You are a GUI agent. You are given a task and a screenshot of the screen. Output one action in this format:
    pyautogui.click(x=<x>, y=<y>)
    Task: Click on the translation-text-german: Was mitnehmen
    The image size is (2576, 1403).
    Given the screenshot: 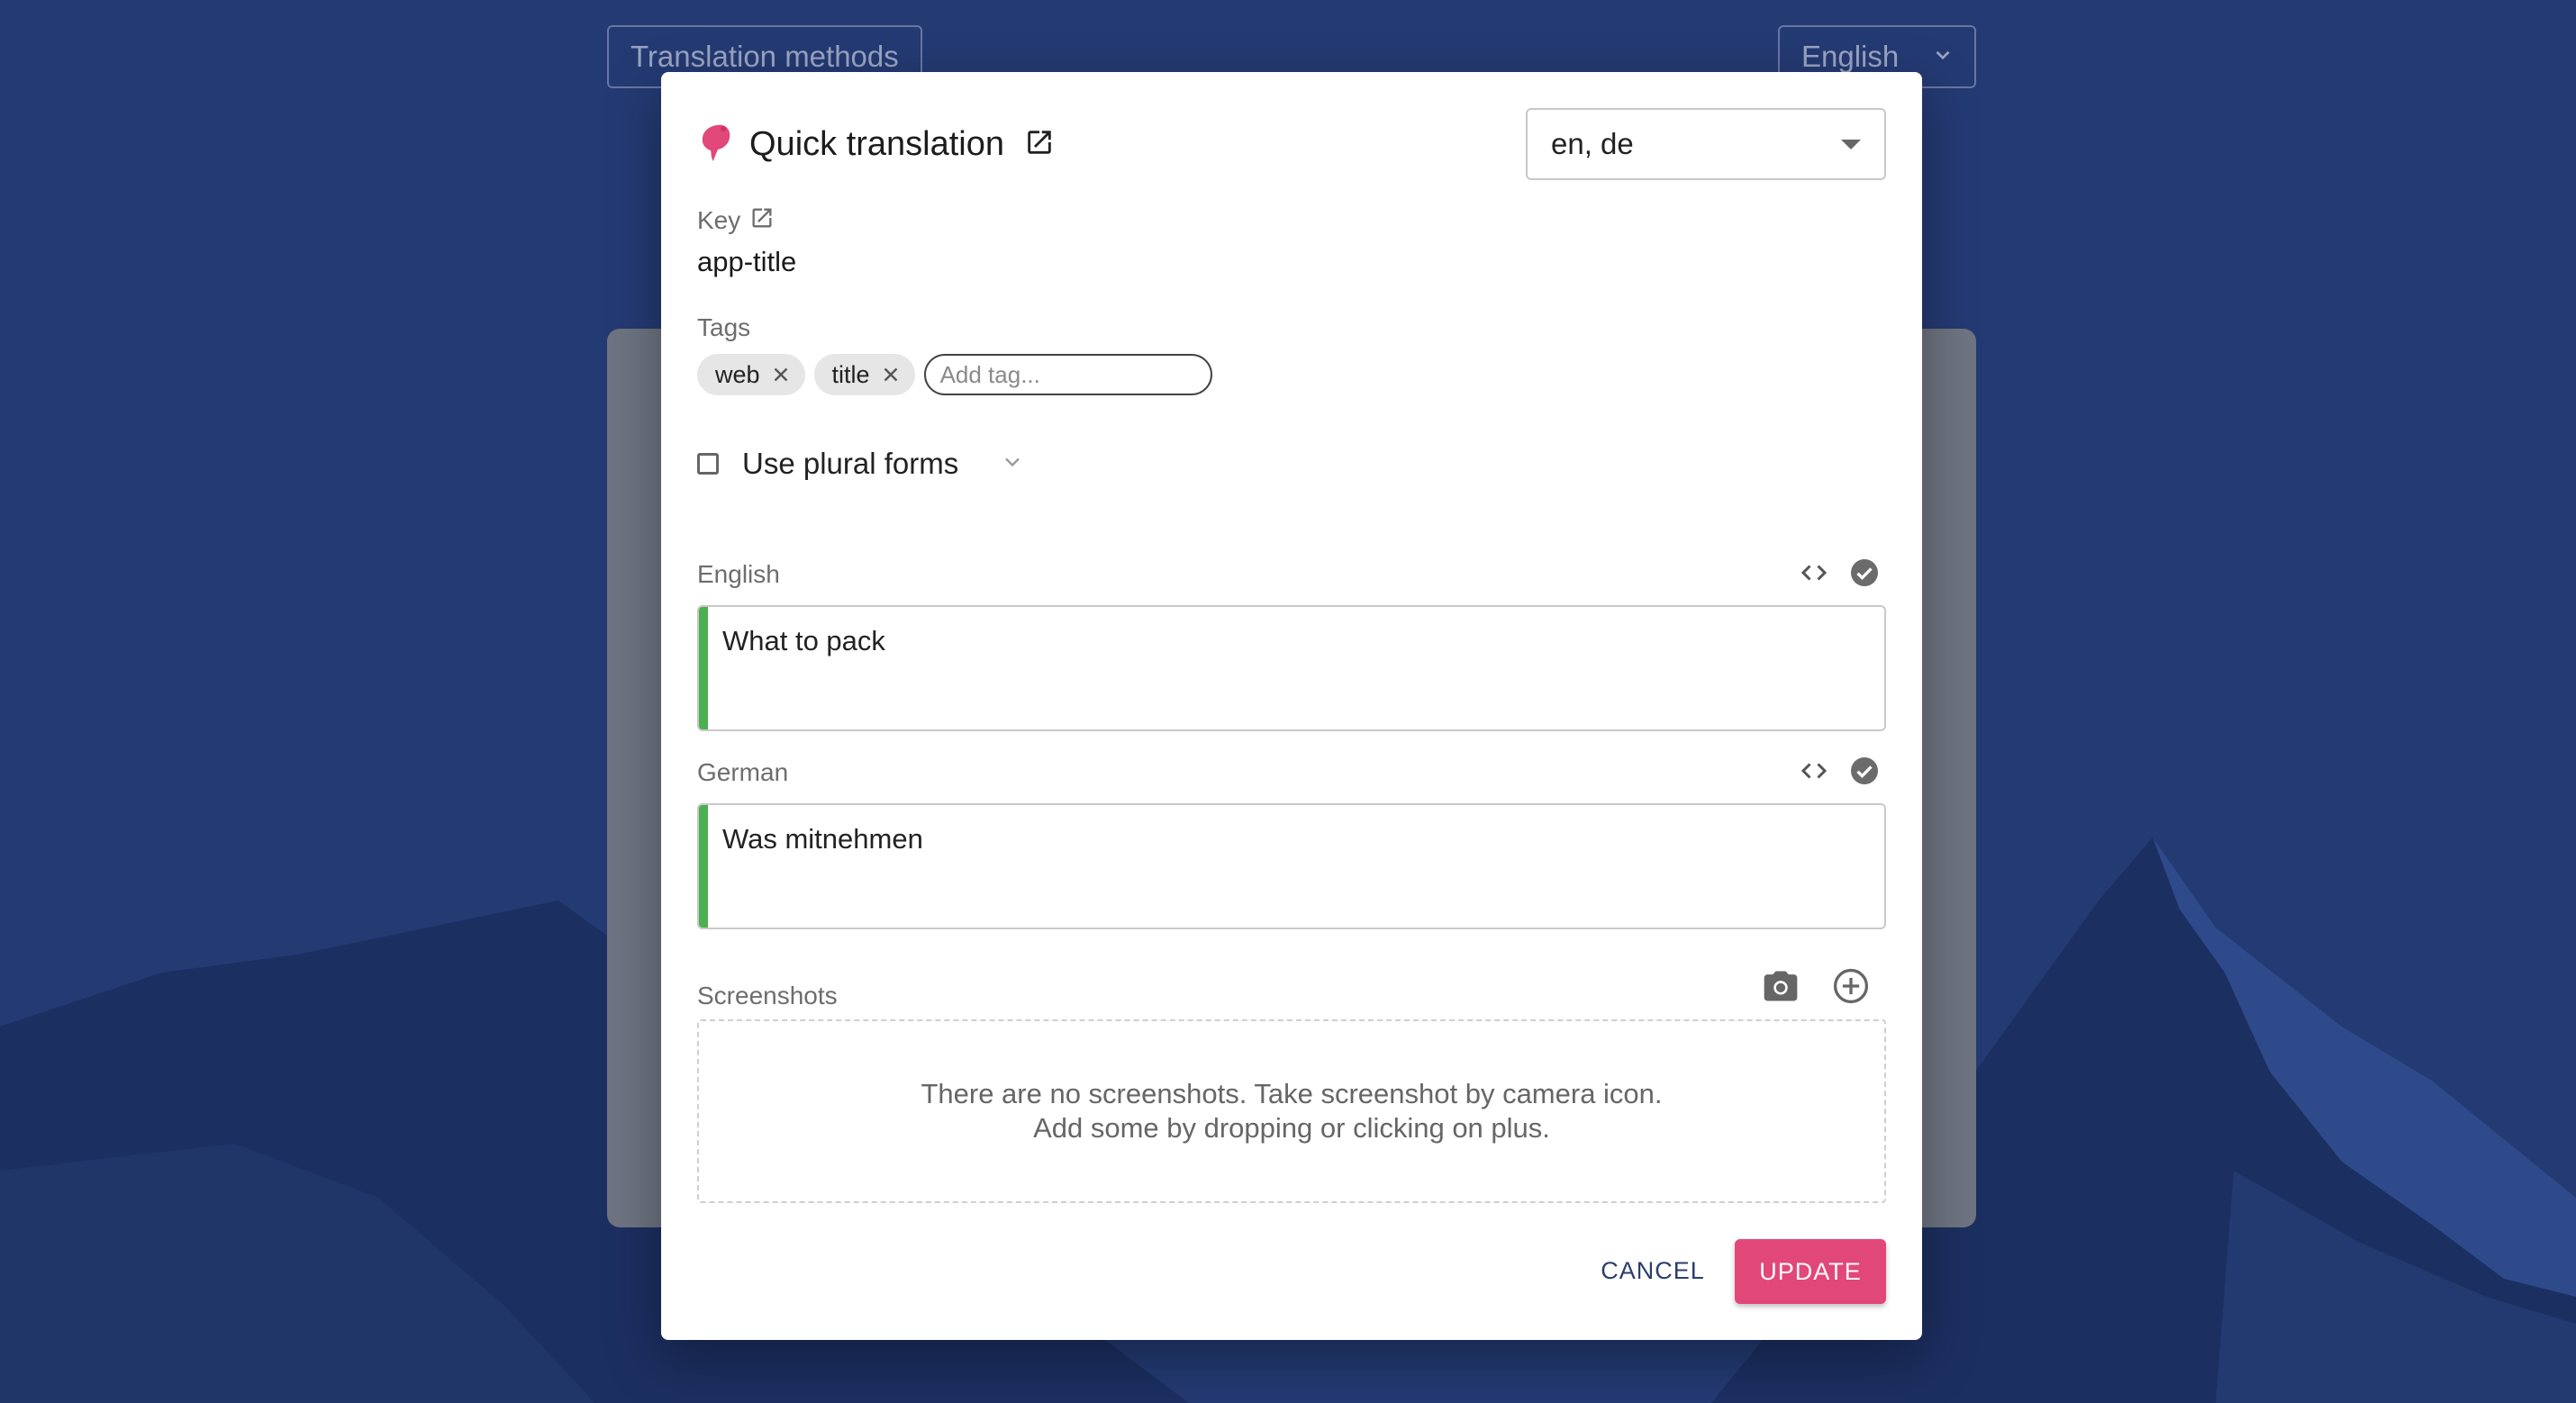 What is the action you would take?
    pyautogui.click(x=822, y=839)
    